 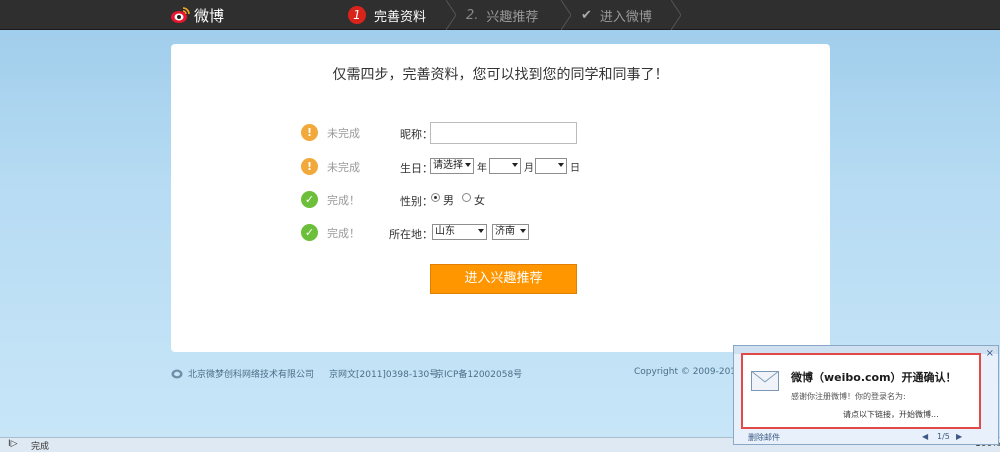 I want to click on birth-day-select, so click(x=551, y=166).